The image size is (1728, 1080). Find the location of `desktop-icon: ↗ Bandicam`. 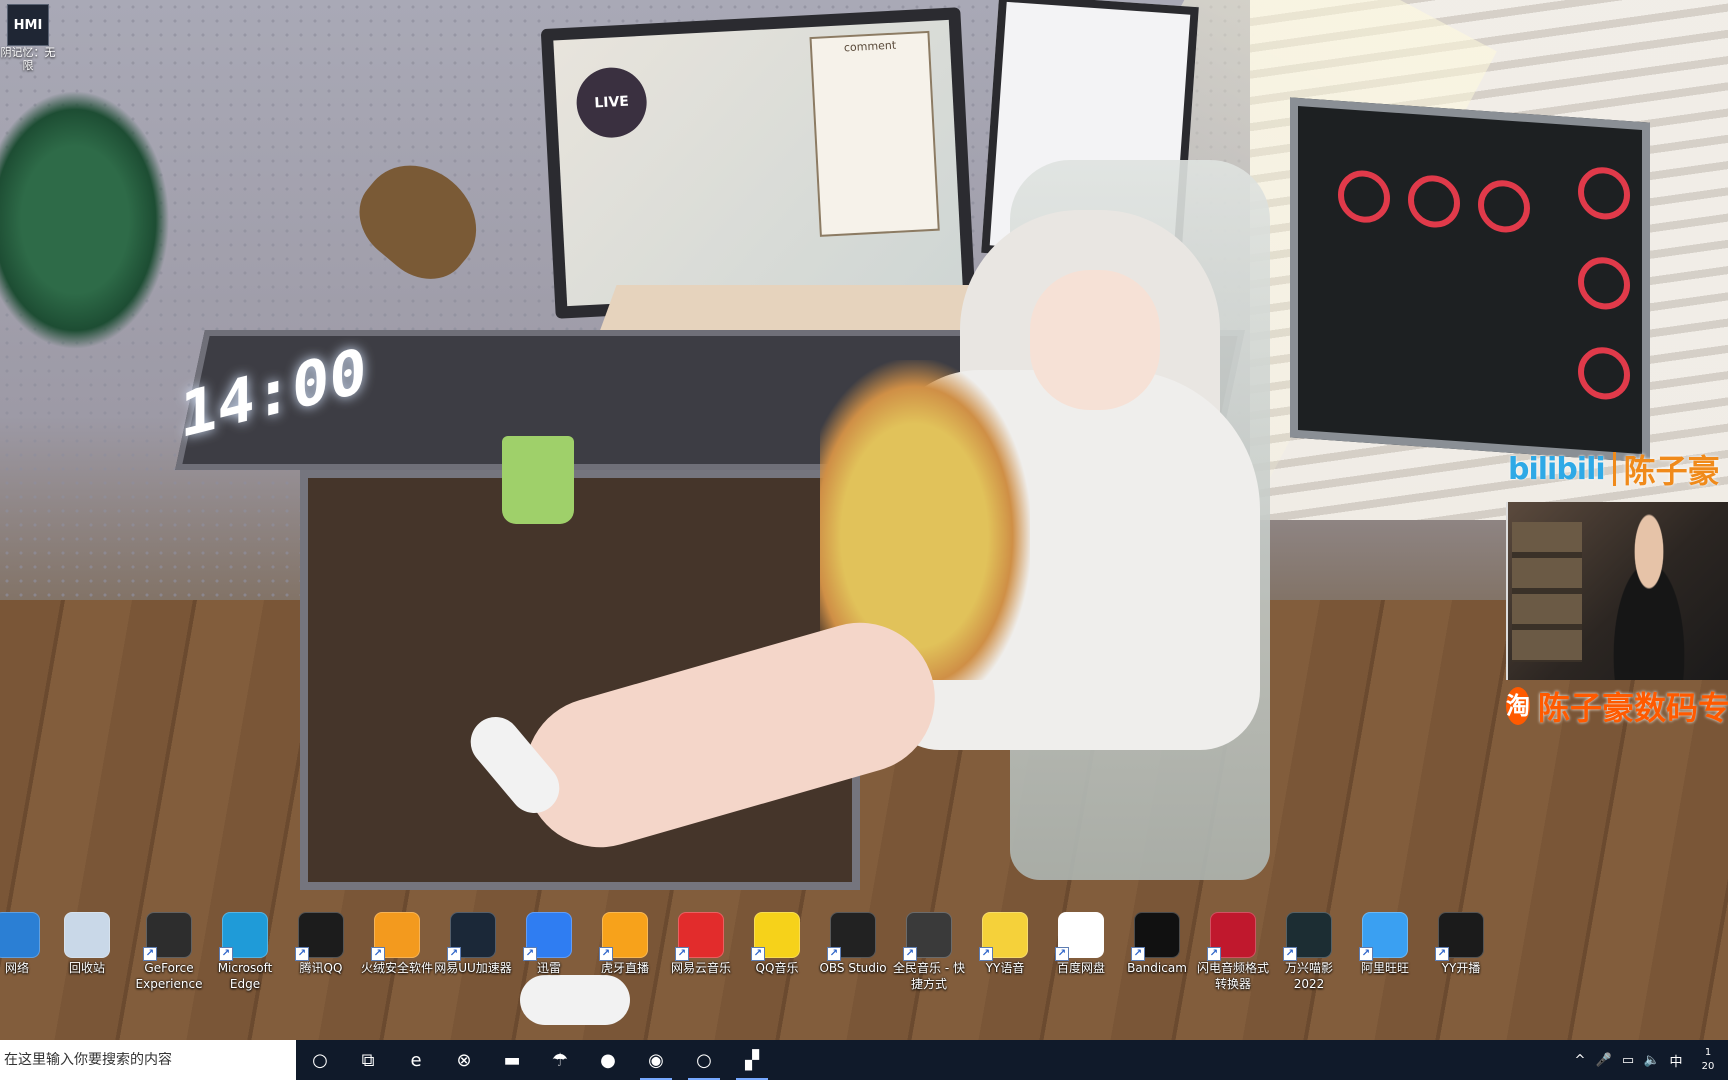

desktop-icon: ↗ Bandicam is located at coordinates (1157, 944).